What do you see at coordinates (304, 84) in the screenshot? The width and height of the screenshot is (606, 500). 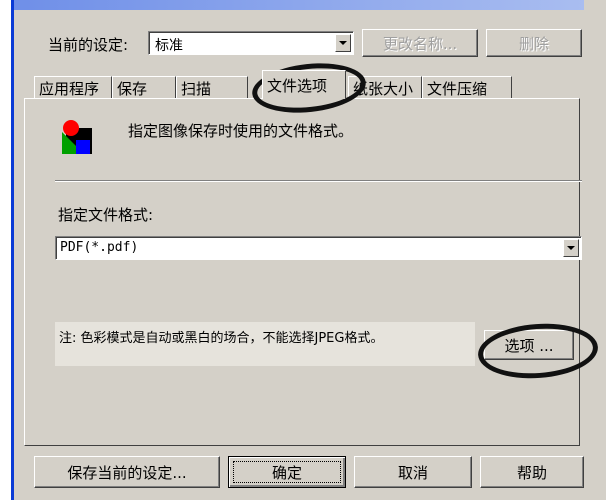 I see `tab-file-options: 文件选项` at bounding box center [304, 84].